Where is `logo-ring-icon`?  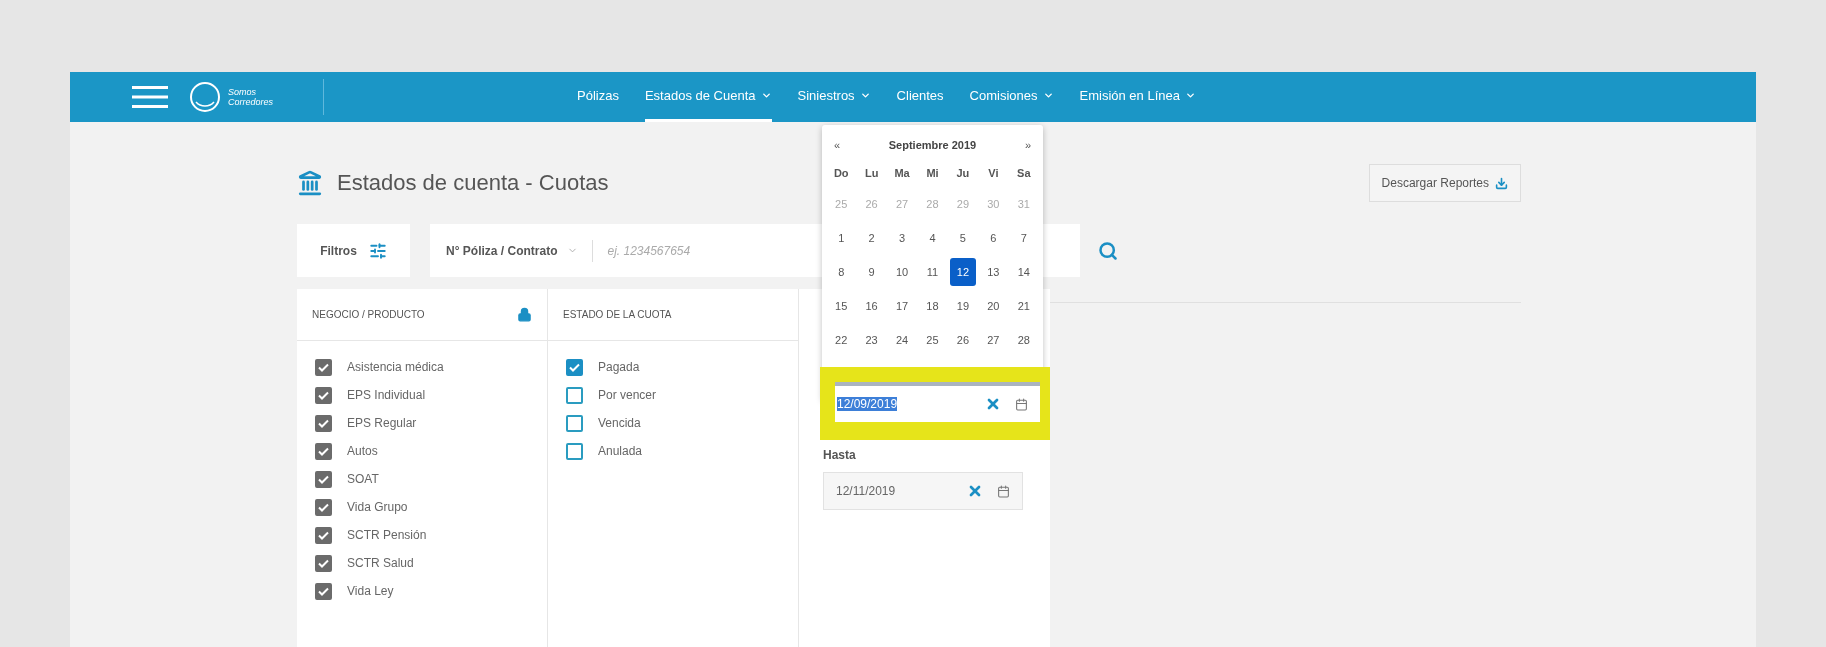
logo-ring-icon is located at coordinates (205, 97).